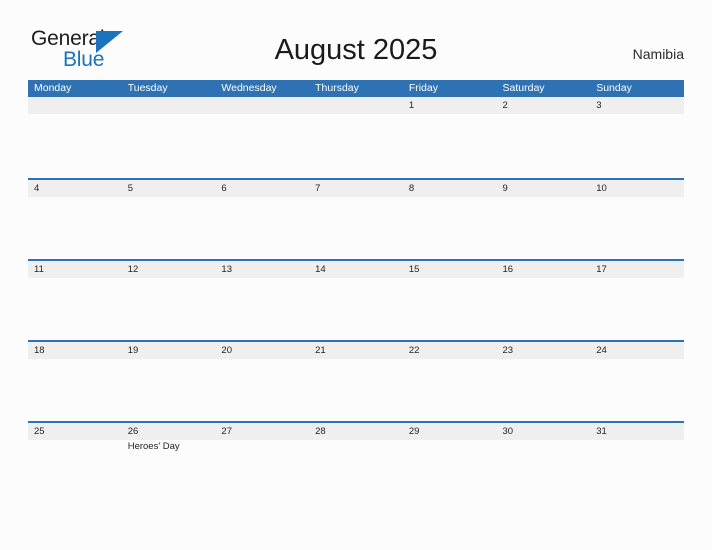 The image size is (712, 550). What do you see at coordinates (262, 350) in the screenshot?
I see `day-number: 20` at bounding box center [262, 350].